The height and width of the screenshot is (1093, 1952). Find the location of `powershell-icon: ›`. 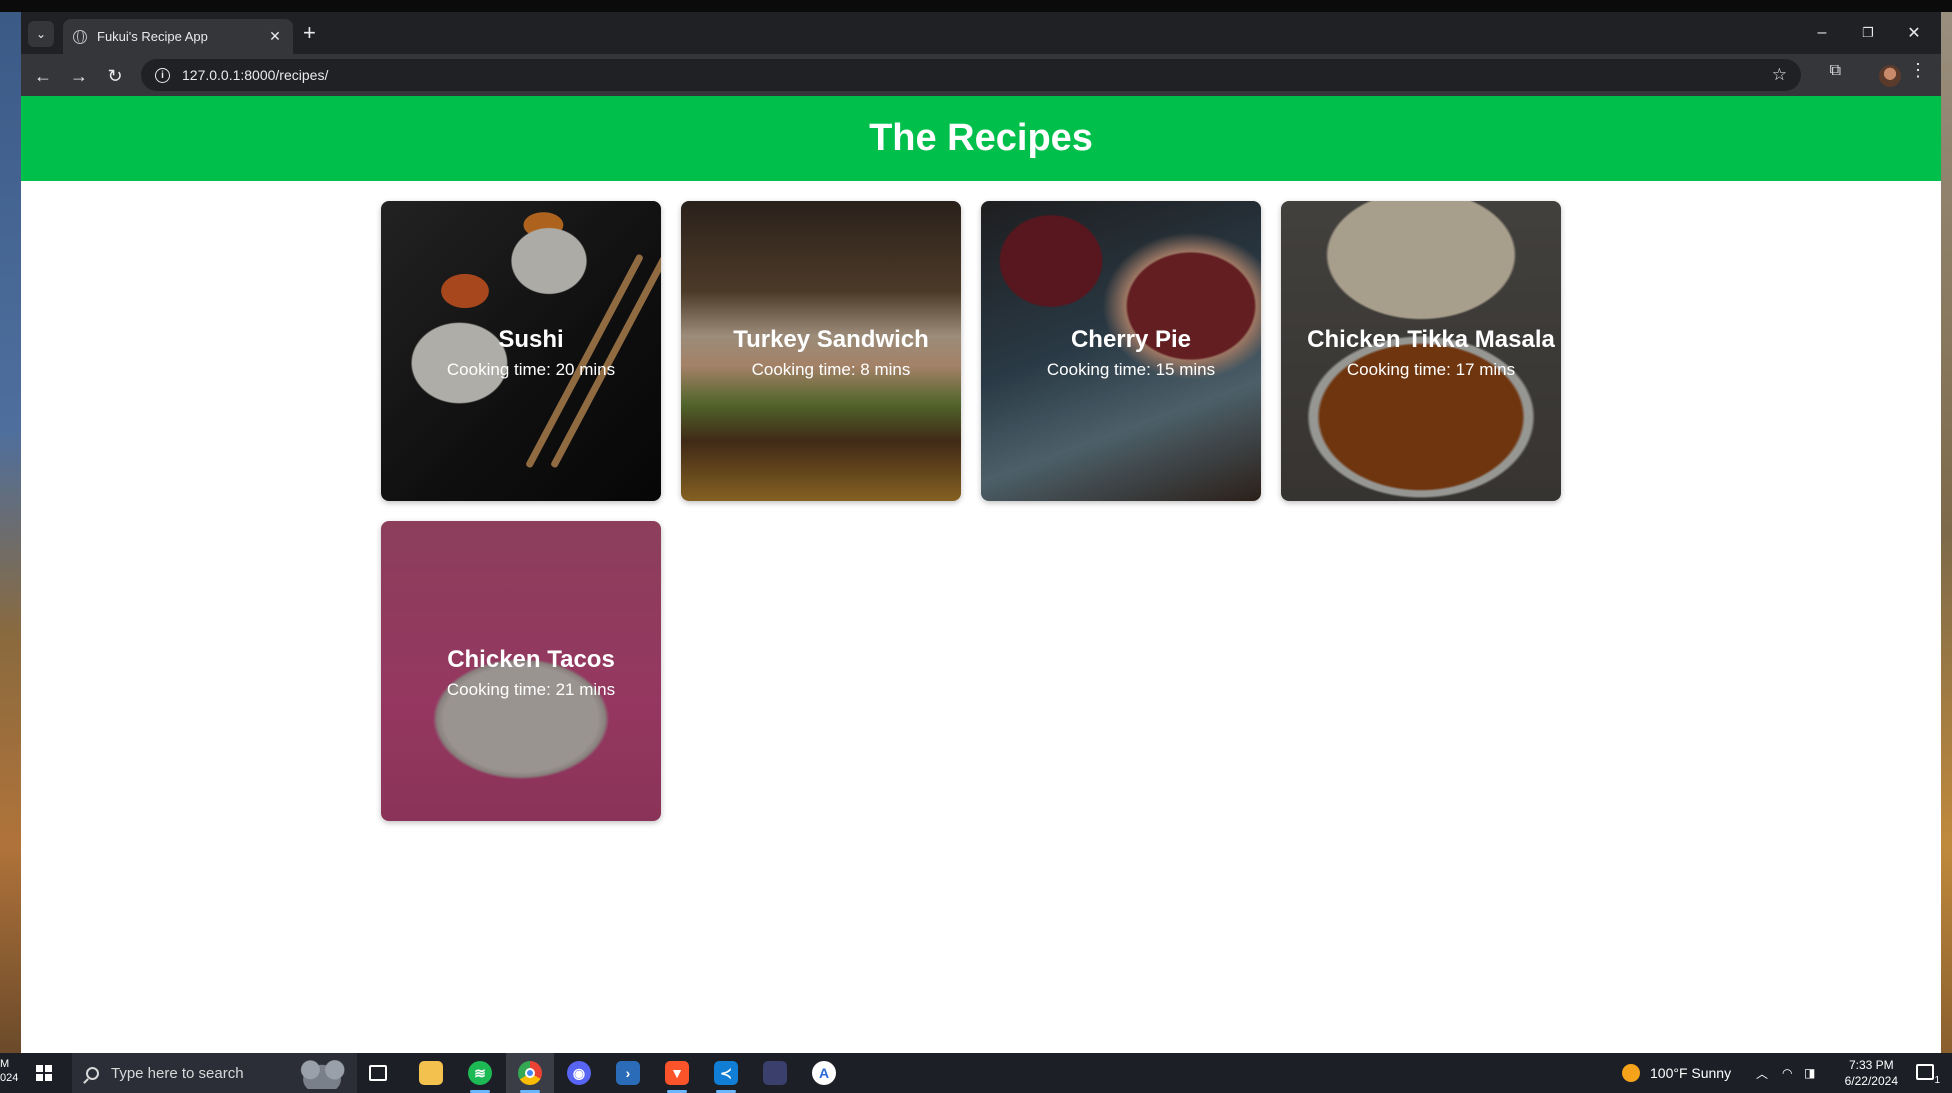

powershell-icon: › is located at coordinates (628, 1073).